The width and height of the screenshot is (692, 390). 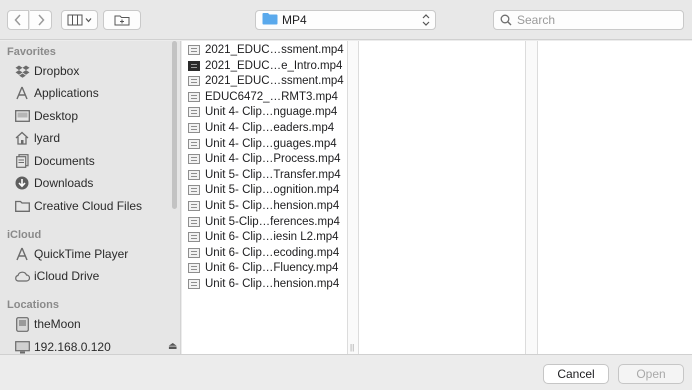 What do you see at coordinates (272, 284) in the screenshot?
I see `file-name: Unit 6- Clip…hension.mp4` at bounding box center [272, 284].